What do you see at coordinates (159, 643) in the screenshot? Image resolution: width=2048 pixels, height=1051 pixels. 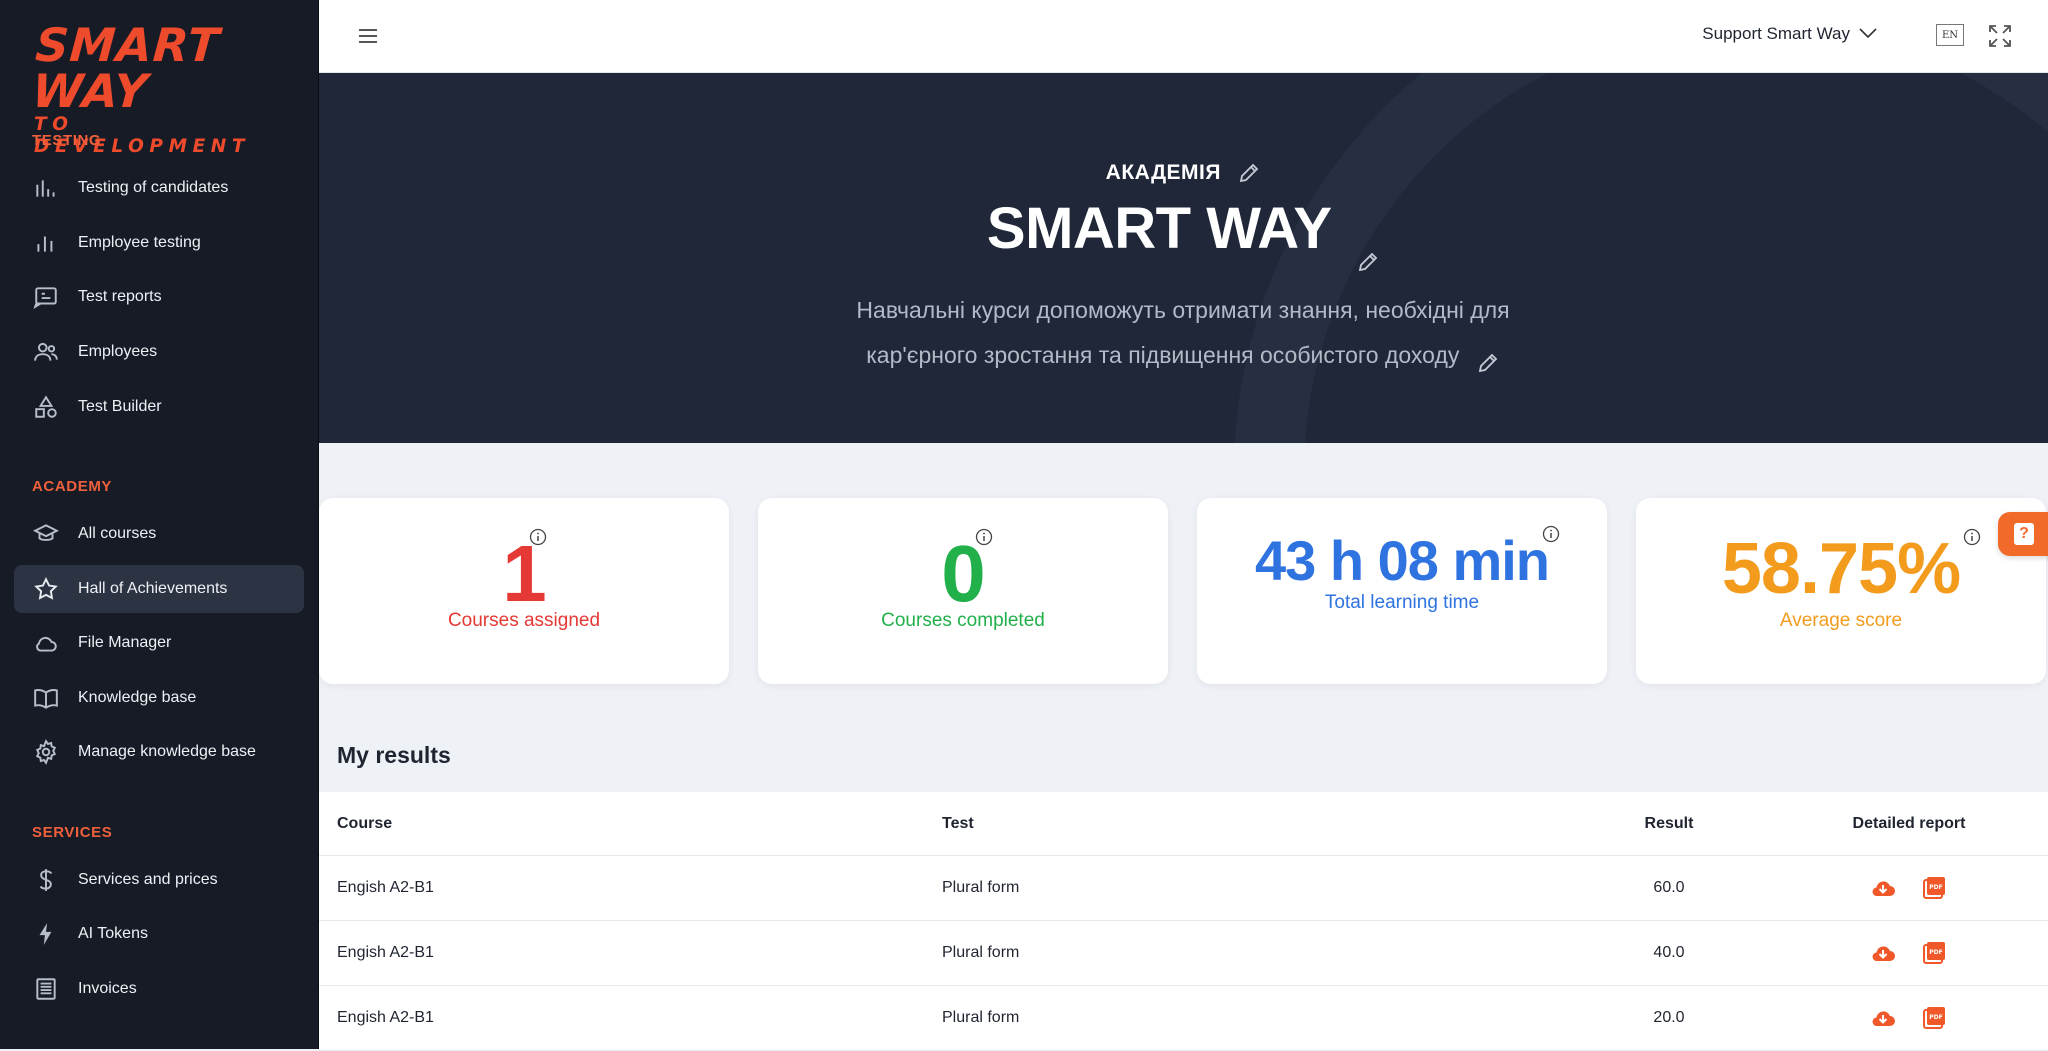 I see `sidebar-item-file-manager: File Manager` at bounding box center [159, 643].